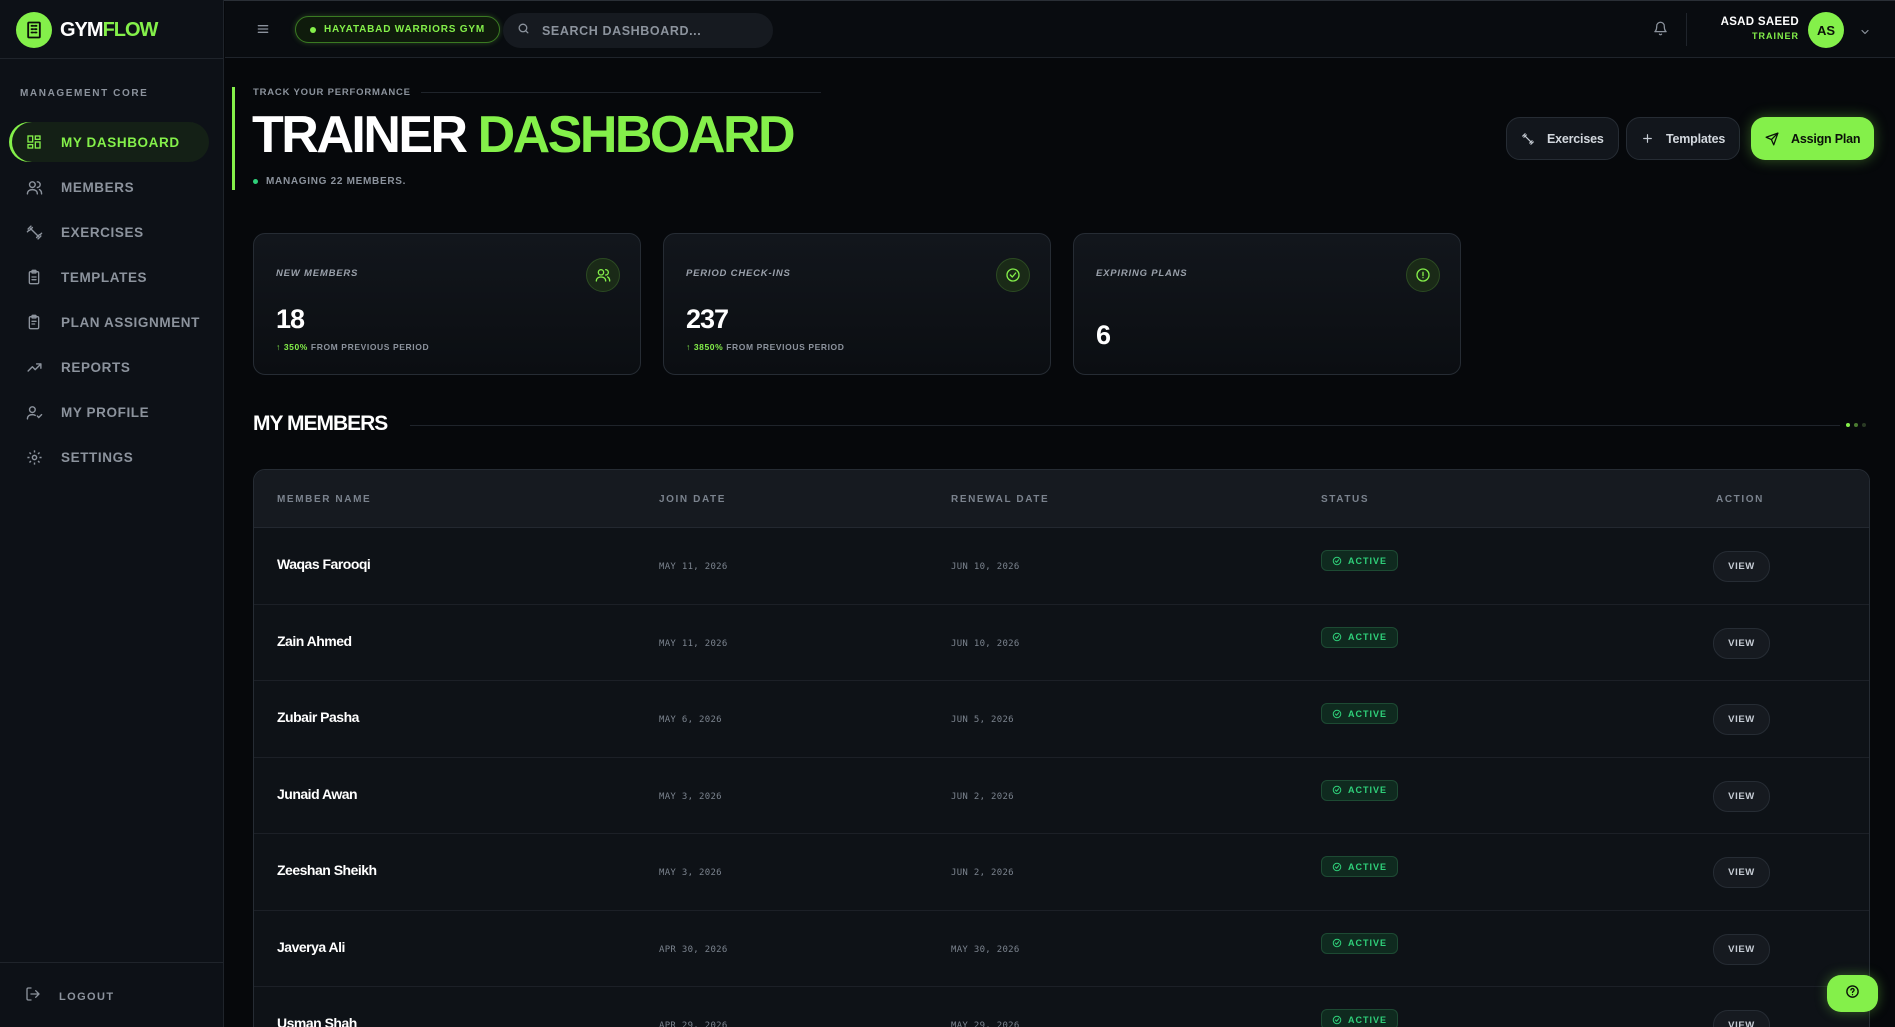 The image size is (1895, 1027). I want to click on user-info: ASAD SAEED TRAINER, so click(1760, 28).